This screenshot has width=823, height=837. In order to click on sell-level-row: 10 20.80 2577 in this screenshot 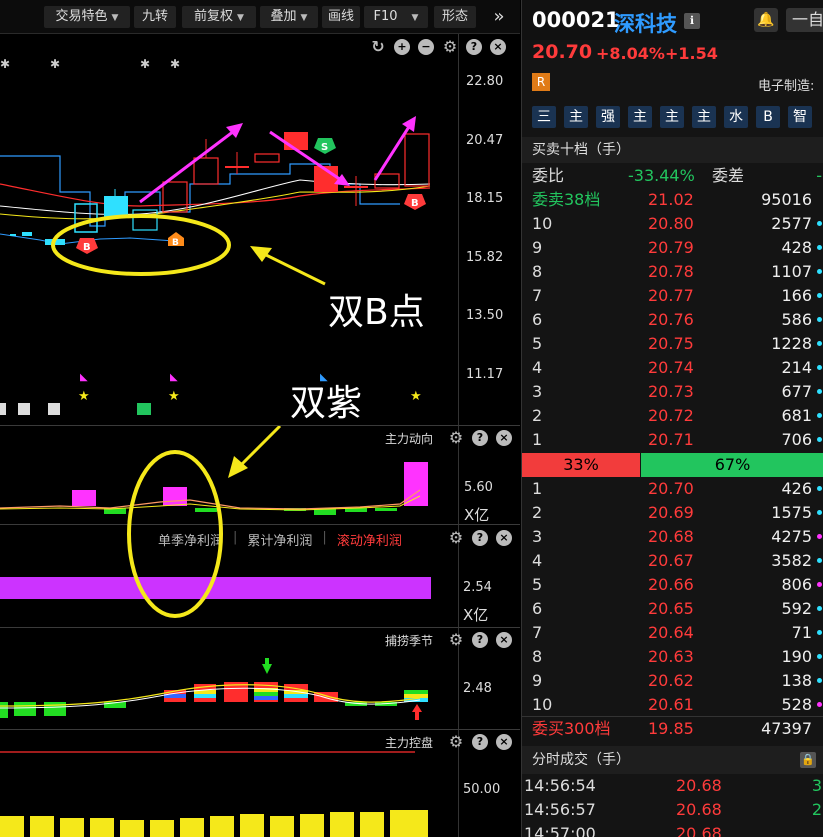, I will do `click(672, 224)`.